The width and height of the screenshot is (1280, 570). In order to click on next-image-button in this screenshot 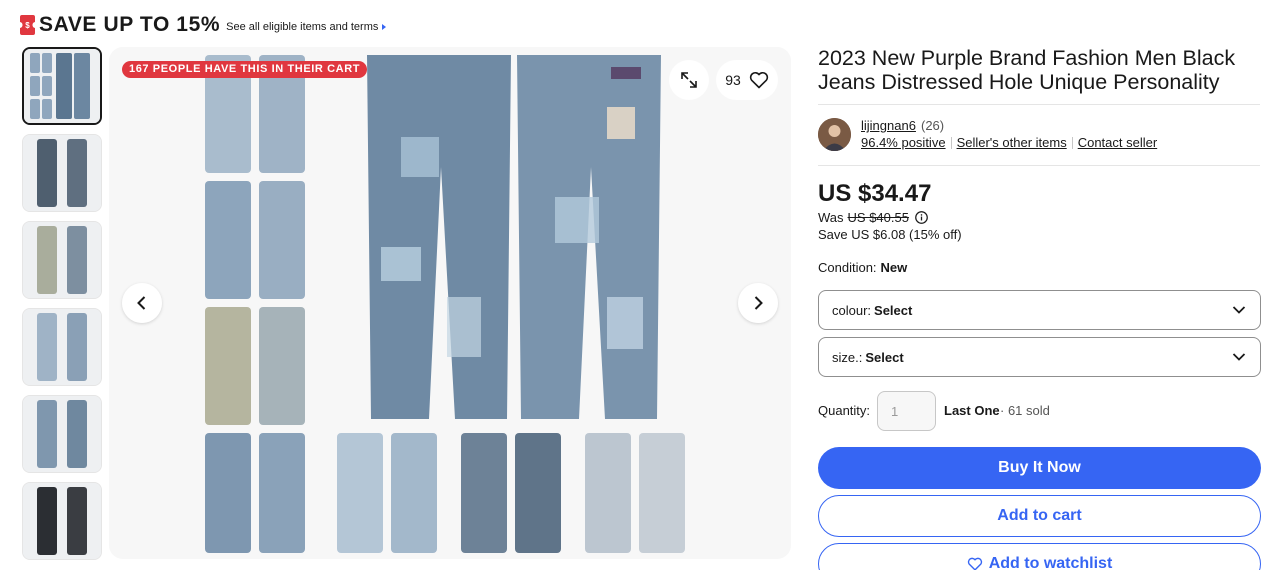, I will do `click(758, 303)`.